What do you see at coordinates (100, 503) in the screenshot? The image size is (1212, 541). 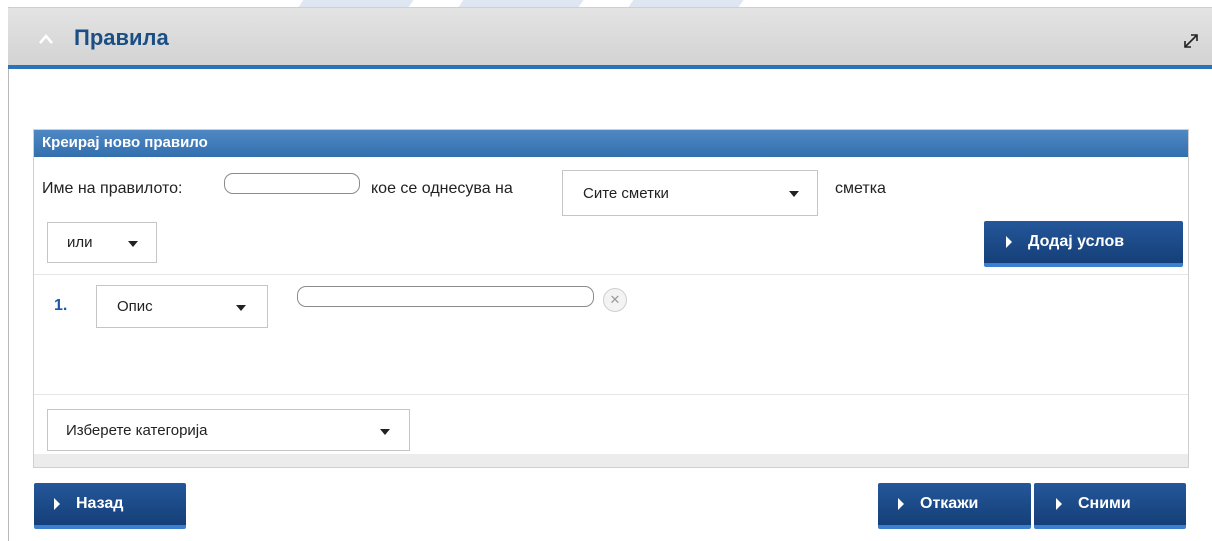 I see `back-label: Назад` at bounding box center [100, 503].